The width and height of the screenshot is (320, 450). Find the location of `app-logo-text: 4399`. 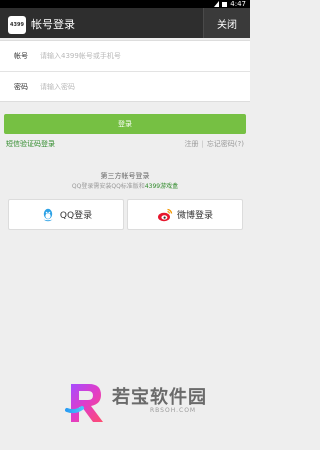

app-logo-text: 4399 is located at coordinates (17, 25).